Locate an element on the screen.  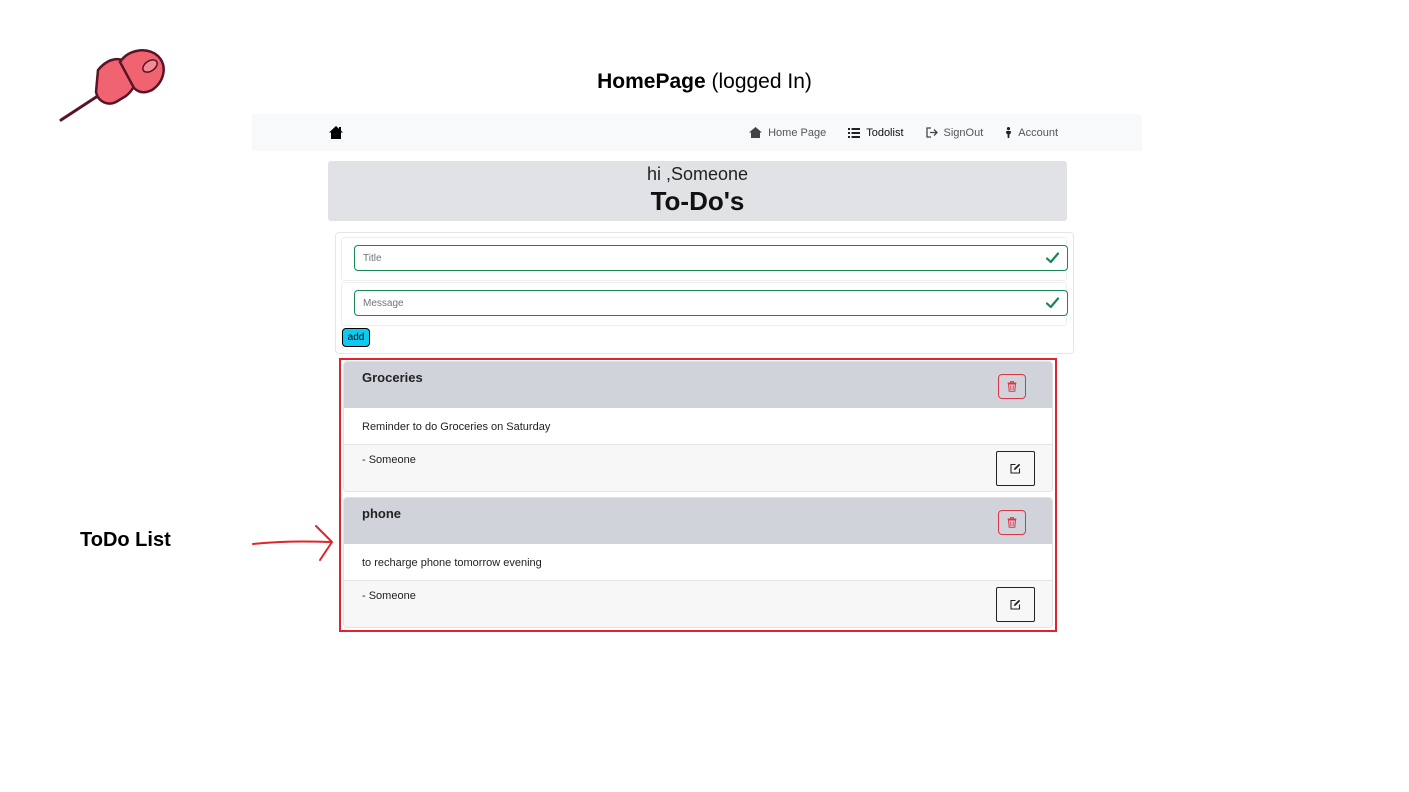
hero-banner: hi ,Someone To-Do's is located at coordinates (697, 191).